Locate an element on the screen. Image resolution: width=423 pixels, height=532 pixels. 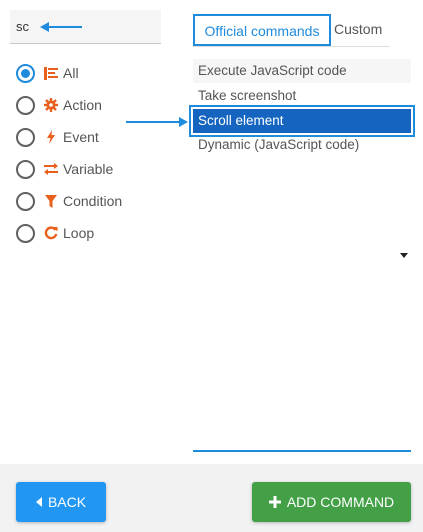
filter-label: Variable is located at coordinates (88, 169).